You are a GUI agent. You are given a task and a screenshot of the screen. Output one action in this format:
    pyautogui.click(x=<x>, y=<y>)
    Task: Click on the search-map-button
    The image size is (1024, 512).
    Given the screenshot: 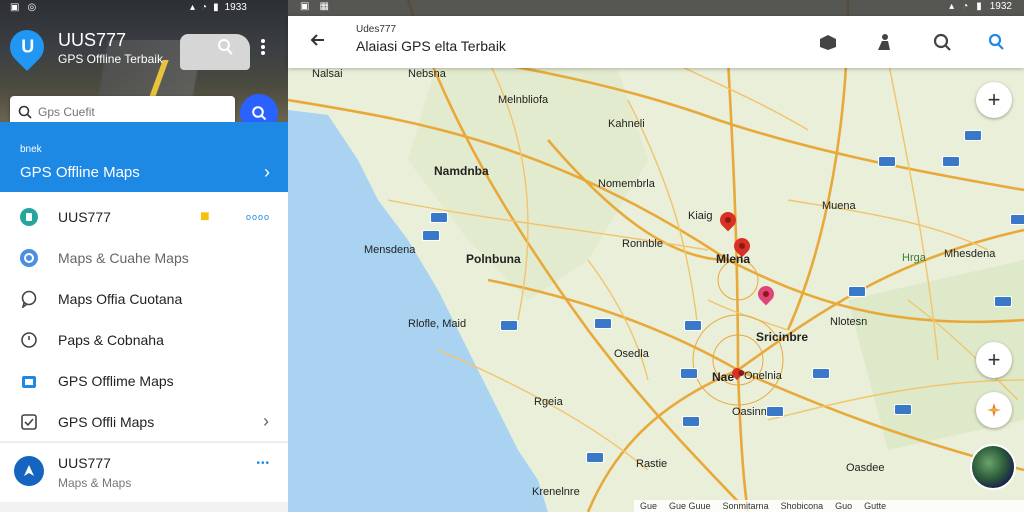 What is the action you would take?
    pyautogui.click(x=942, y=42)
    